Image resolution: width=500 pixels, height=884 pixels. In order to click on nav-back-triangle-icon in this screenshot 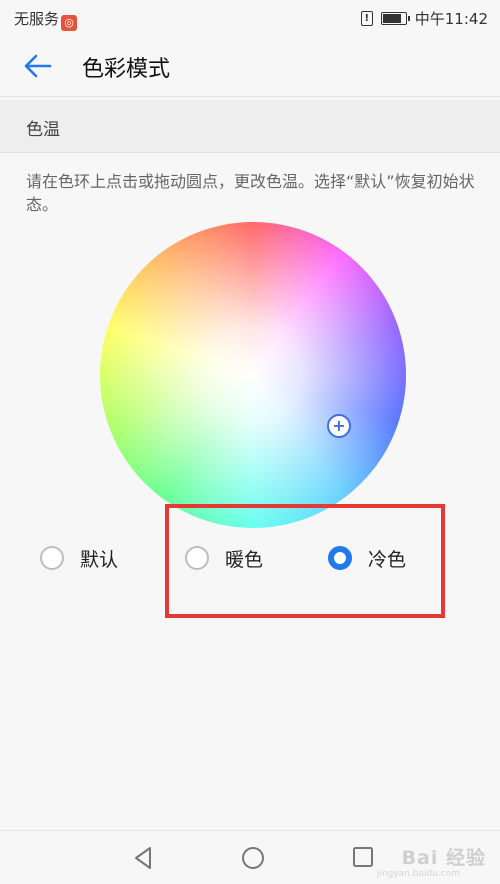, I will do `click(143, 858)`.